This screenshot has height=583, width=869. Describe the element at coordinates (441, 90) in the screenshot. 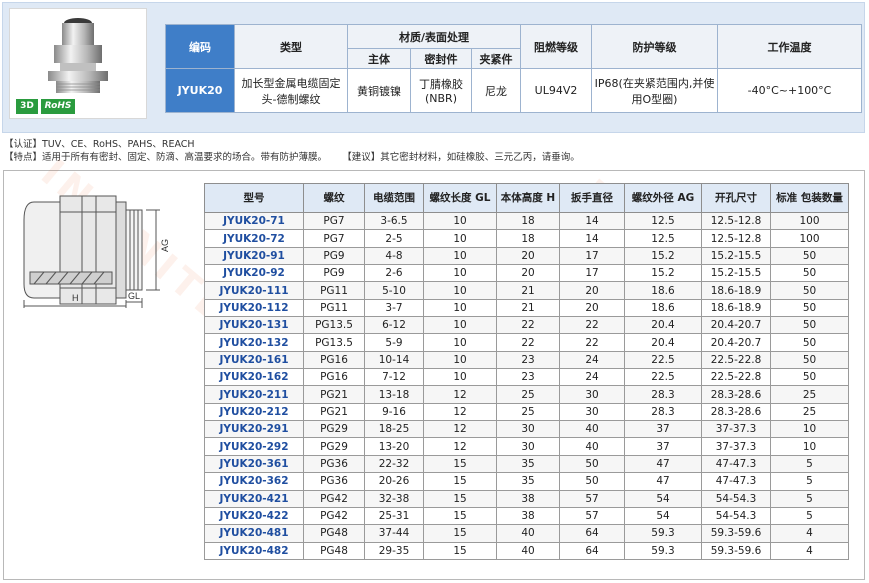

I see `spec-seal: 丁腈橡胶(NBR)` at that location.